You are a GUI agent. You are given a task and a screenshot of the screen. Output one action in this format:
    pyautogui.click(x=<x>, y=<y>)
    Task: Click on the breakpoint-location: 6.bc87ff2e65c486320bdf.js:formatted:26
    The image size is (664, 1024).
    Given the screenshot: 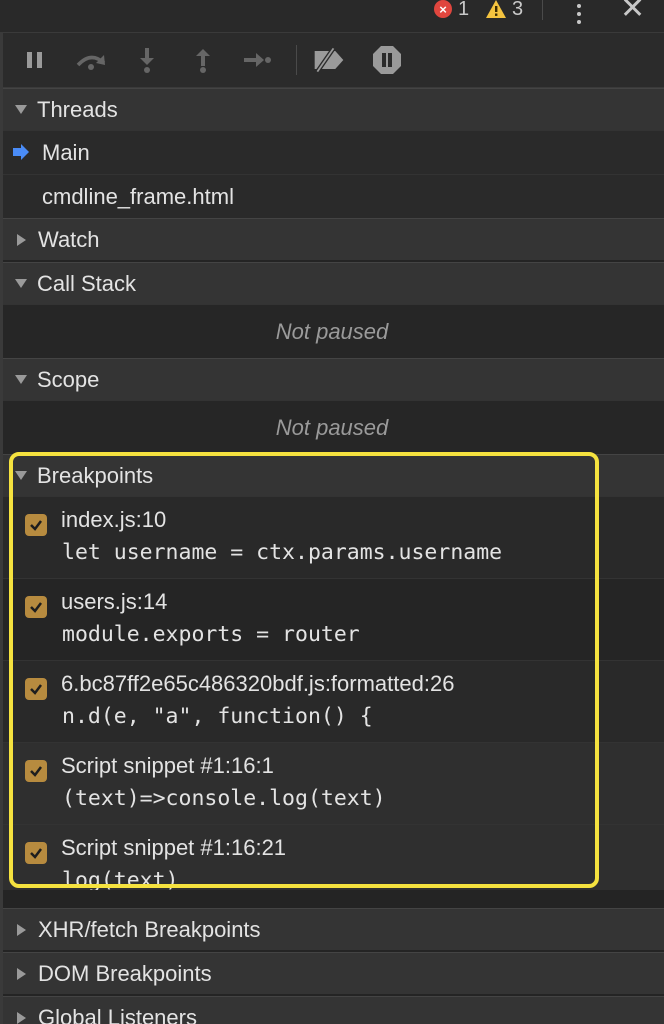 What is the action you would take?
    pyautogui.click(x=257, y=684)
    